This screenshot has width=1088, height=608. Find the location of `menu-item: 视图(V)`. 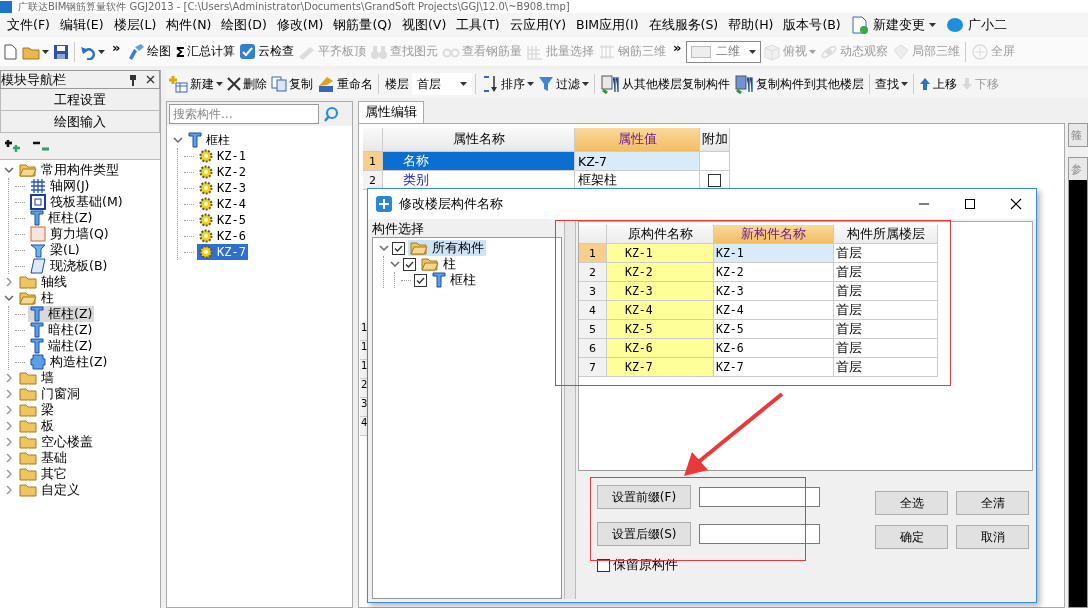

menu-item: 视图(V) is located at coordinates (424, 25).